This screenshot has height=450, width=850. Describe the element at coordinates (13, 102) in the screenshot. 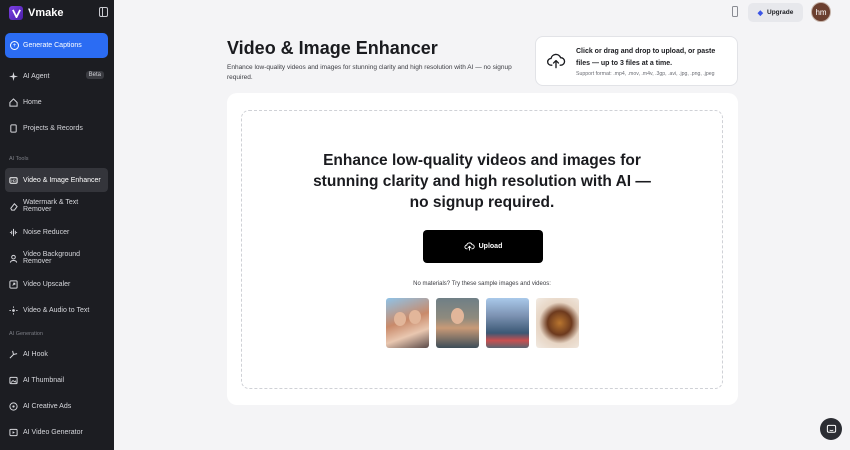

I see `home-icon` at that location.